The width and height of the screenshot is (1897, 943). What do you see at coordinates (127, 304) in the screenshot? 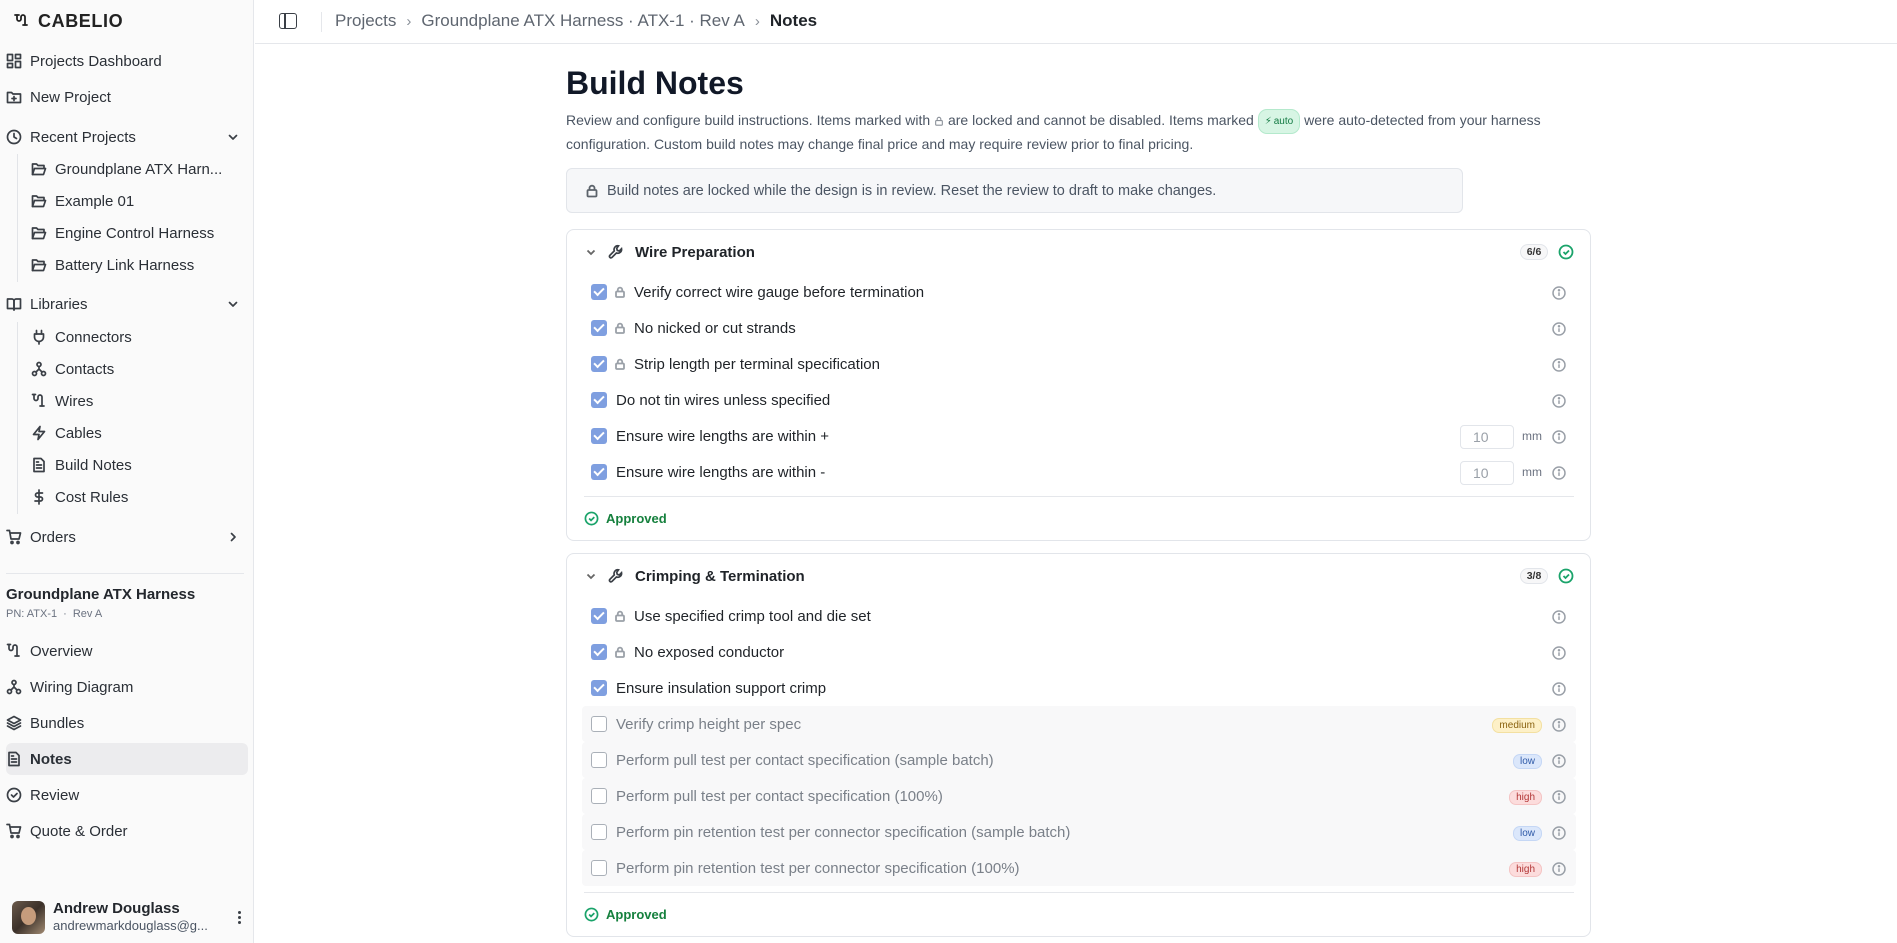
I see `nav-libraries: Libraries` at bounding box center [127, 304].